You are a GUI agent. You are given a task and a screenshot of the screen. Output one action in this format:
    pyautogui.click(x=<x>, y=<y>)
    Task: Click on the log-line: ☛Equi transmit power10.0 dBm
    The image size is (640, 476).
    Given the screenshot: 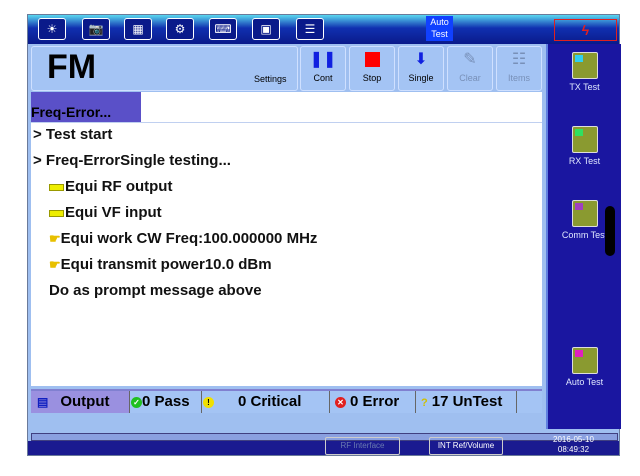 What is the action you would take?
    pyautogui.click(x=160, y=264)
    